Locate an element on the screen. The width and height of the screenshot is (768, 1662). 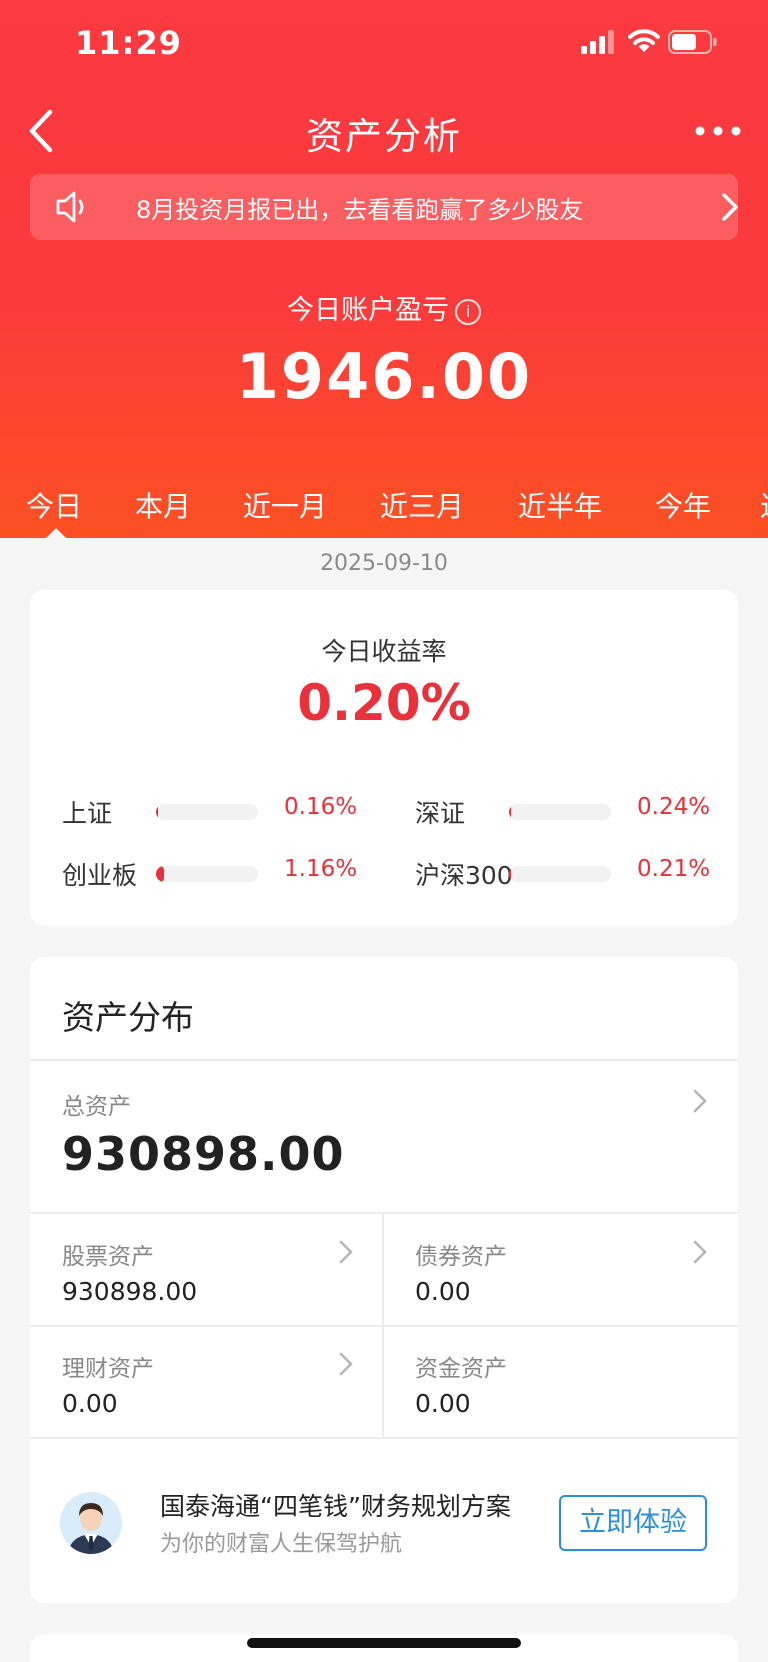
speaker-icon is located at coordinates (70, 207).